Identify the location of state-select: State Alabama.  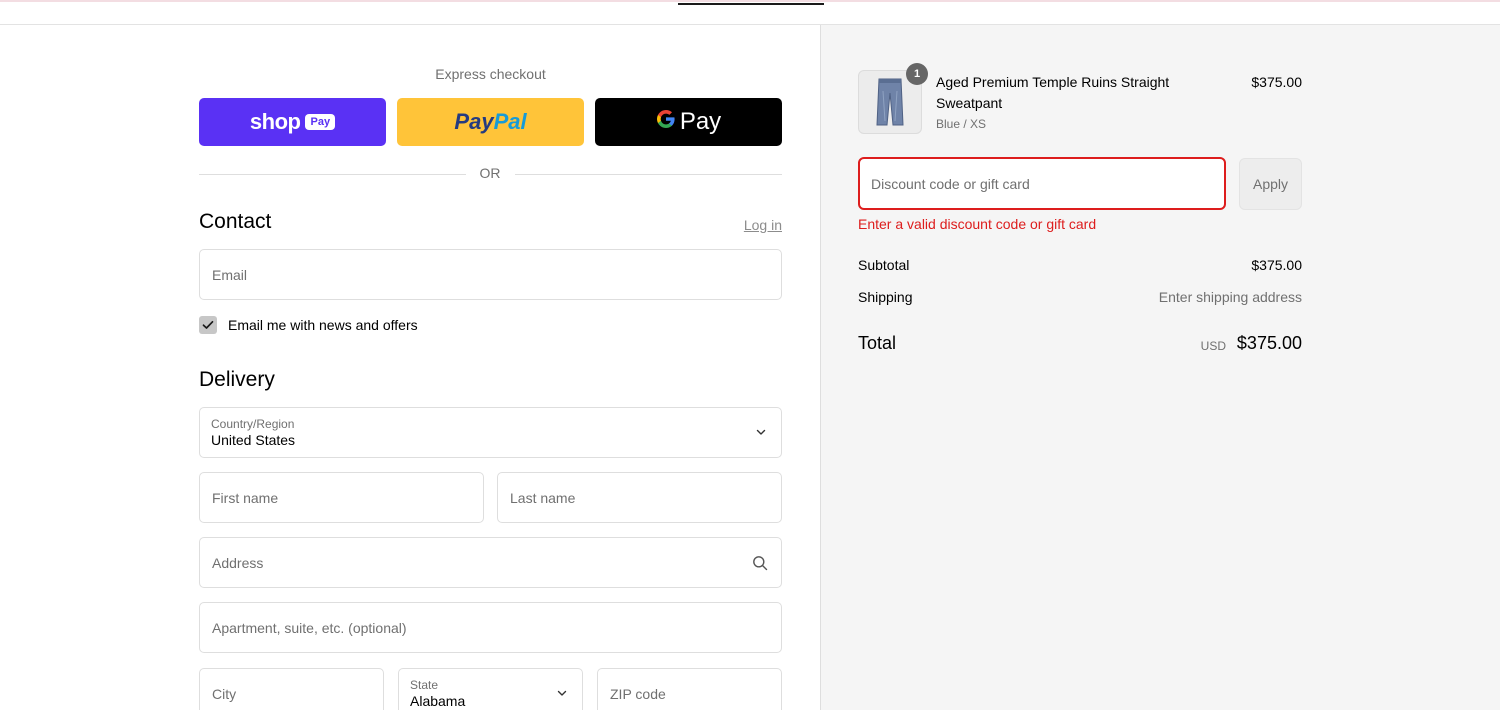
(490, 689).